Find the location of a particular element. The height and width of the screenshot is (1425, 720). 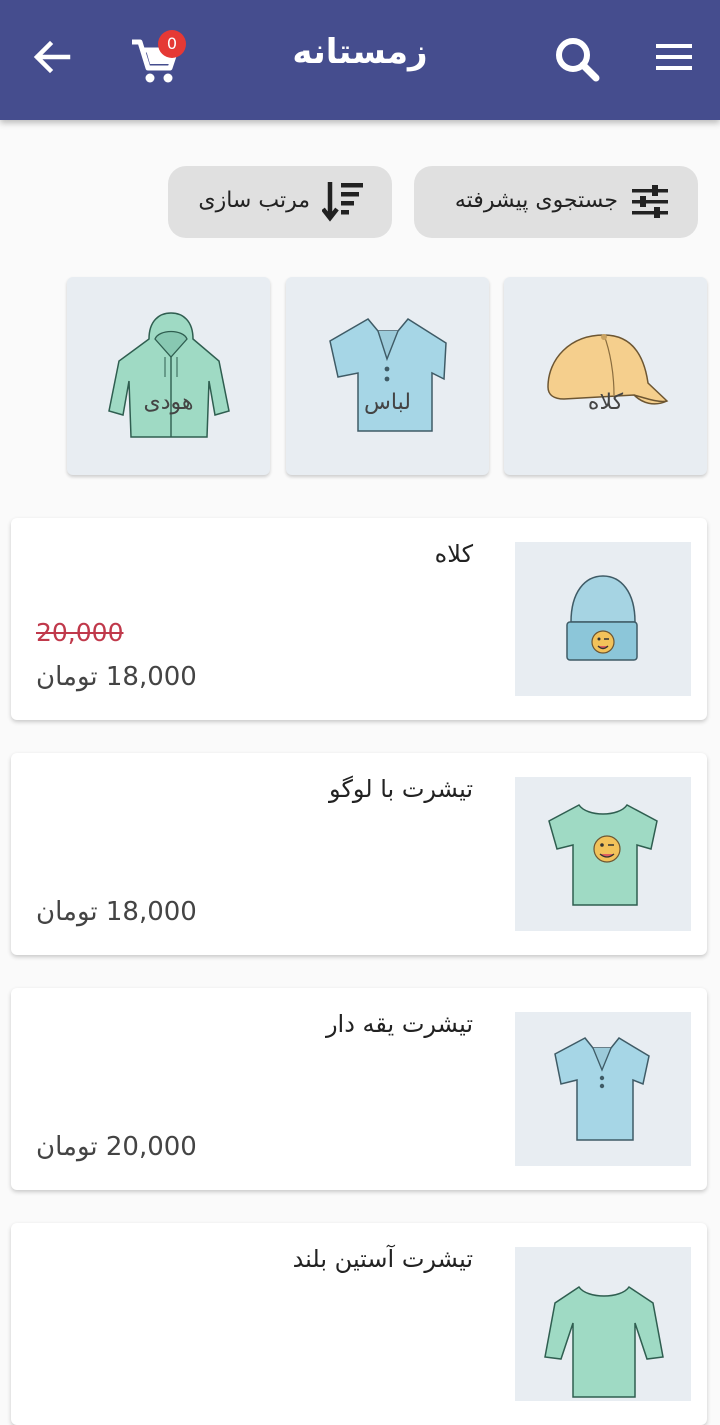

menu-button is located at coordinates (674, 57).